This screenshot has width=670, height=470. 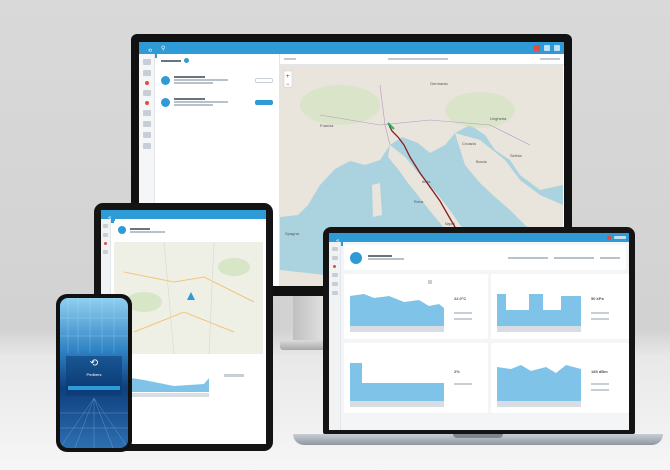 I want to click on phone-brand-name: Pedbers, so click(x=94, y=374).